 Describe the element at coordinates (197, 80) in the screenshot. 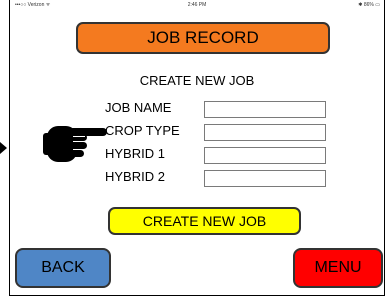

I see `form-subtitle: CREATE NEW JOB` at that location.